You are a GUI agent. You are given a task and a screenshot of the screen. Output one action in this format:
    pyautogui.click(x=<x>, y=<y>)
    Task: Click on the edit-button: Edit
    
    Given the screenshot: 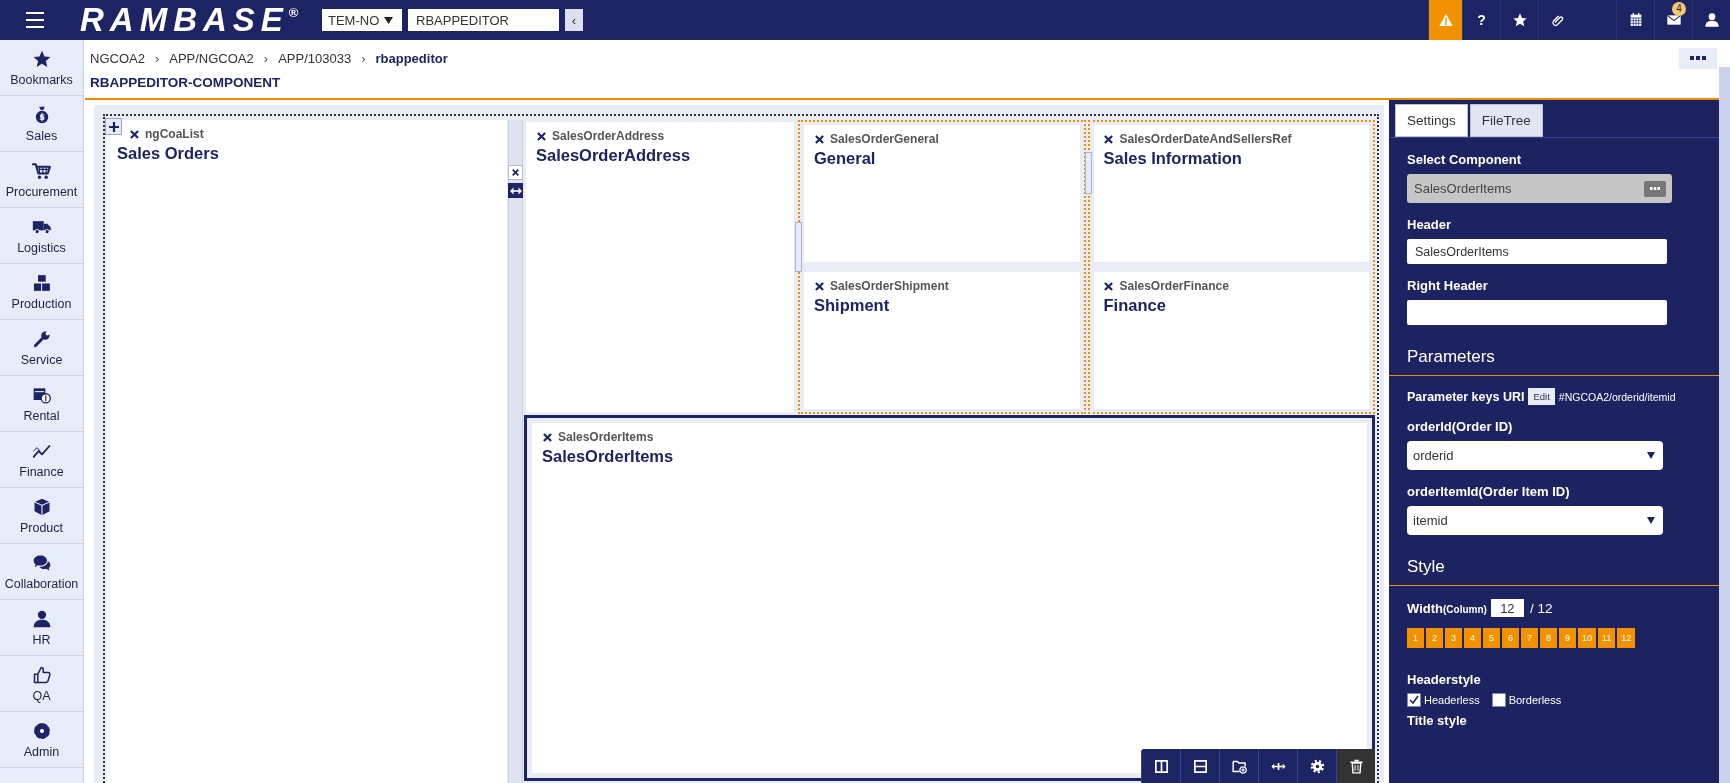 What is the action you would take?
    pyautogui.click(x=1541, y=396)
    